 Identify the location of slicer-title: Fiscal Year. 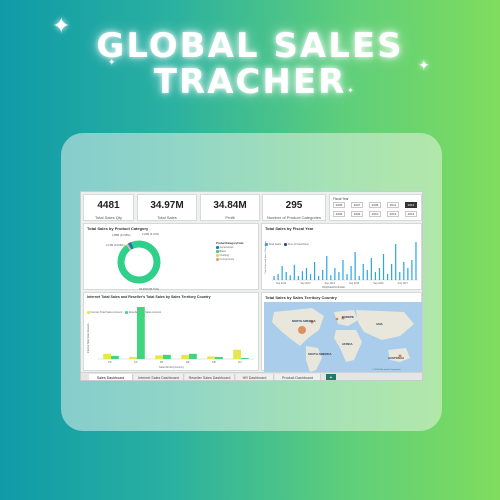
(341, 199).